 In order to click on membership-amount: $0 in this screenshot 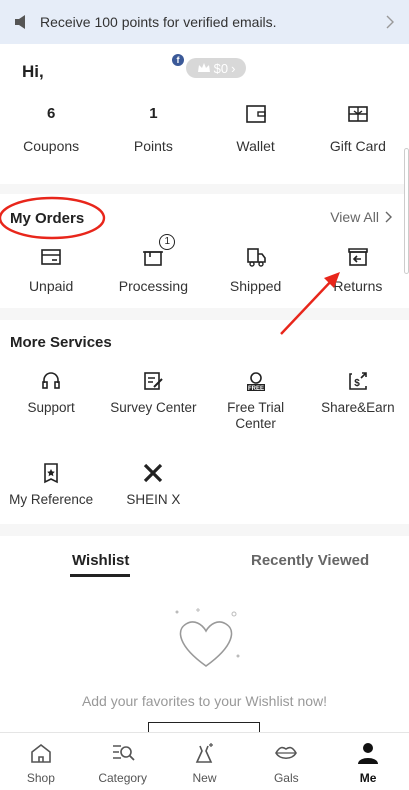, I will do `click(221, 68)`.